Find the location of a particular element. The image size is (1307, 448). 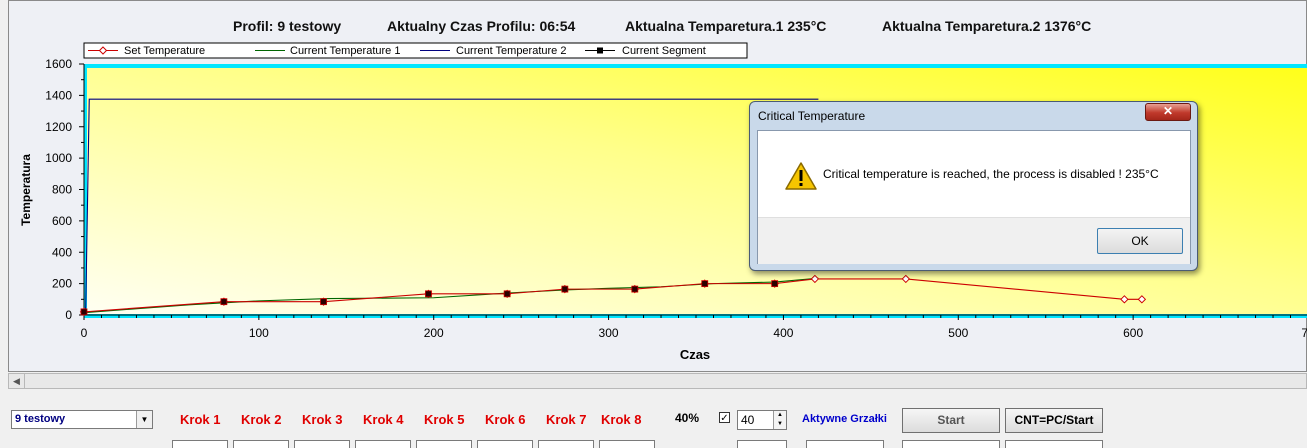

y-tick-label: 600 is located at coordinates (62, 221).